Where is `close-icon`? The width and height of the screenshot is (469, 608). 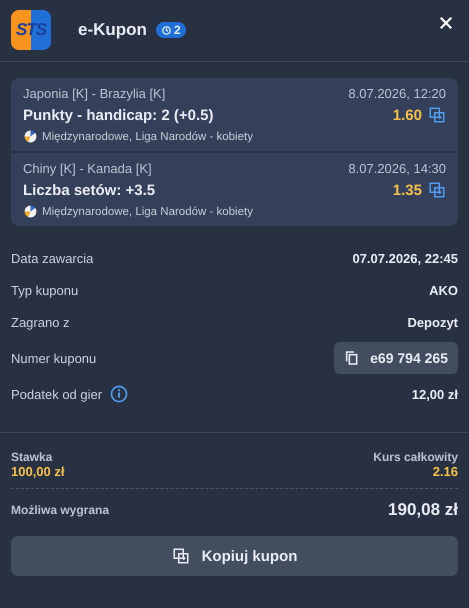 close-icon is located at coordinates (446, 23).